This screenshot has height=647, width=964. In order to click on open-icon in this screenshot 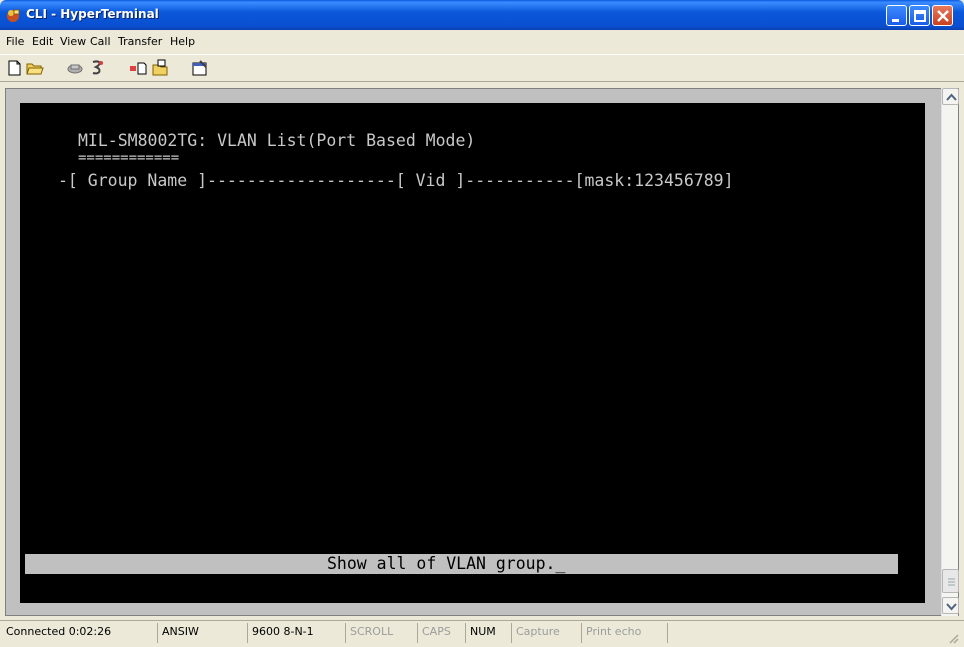, I will do `click(35, 68)`.